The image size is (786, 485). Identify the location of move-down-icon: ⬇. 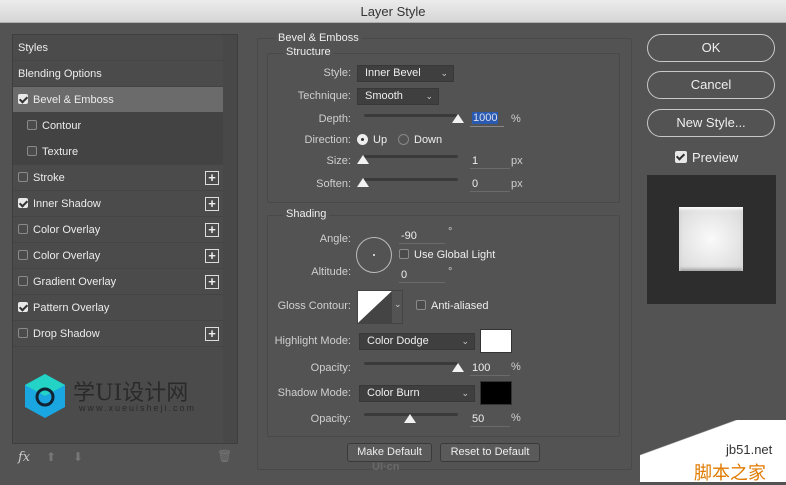
(78, 457).